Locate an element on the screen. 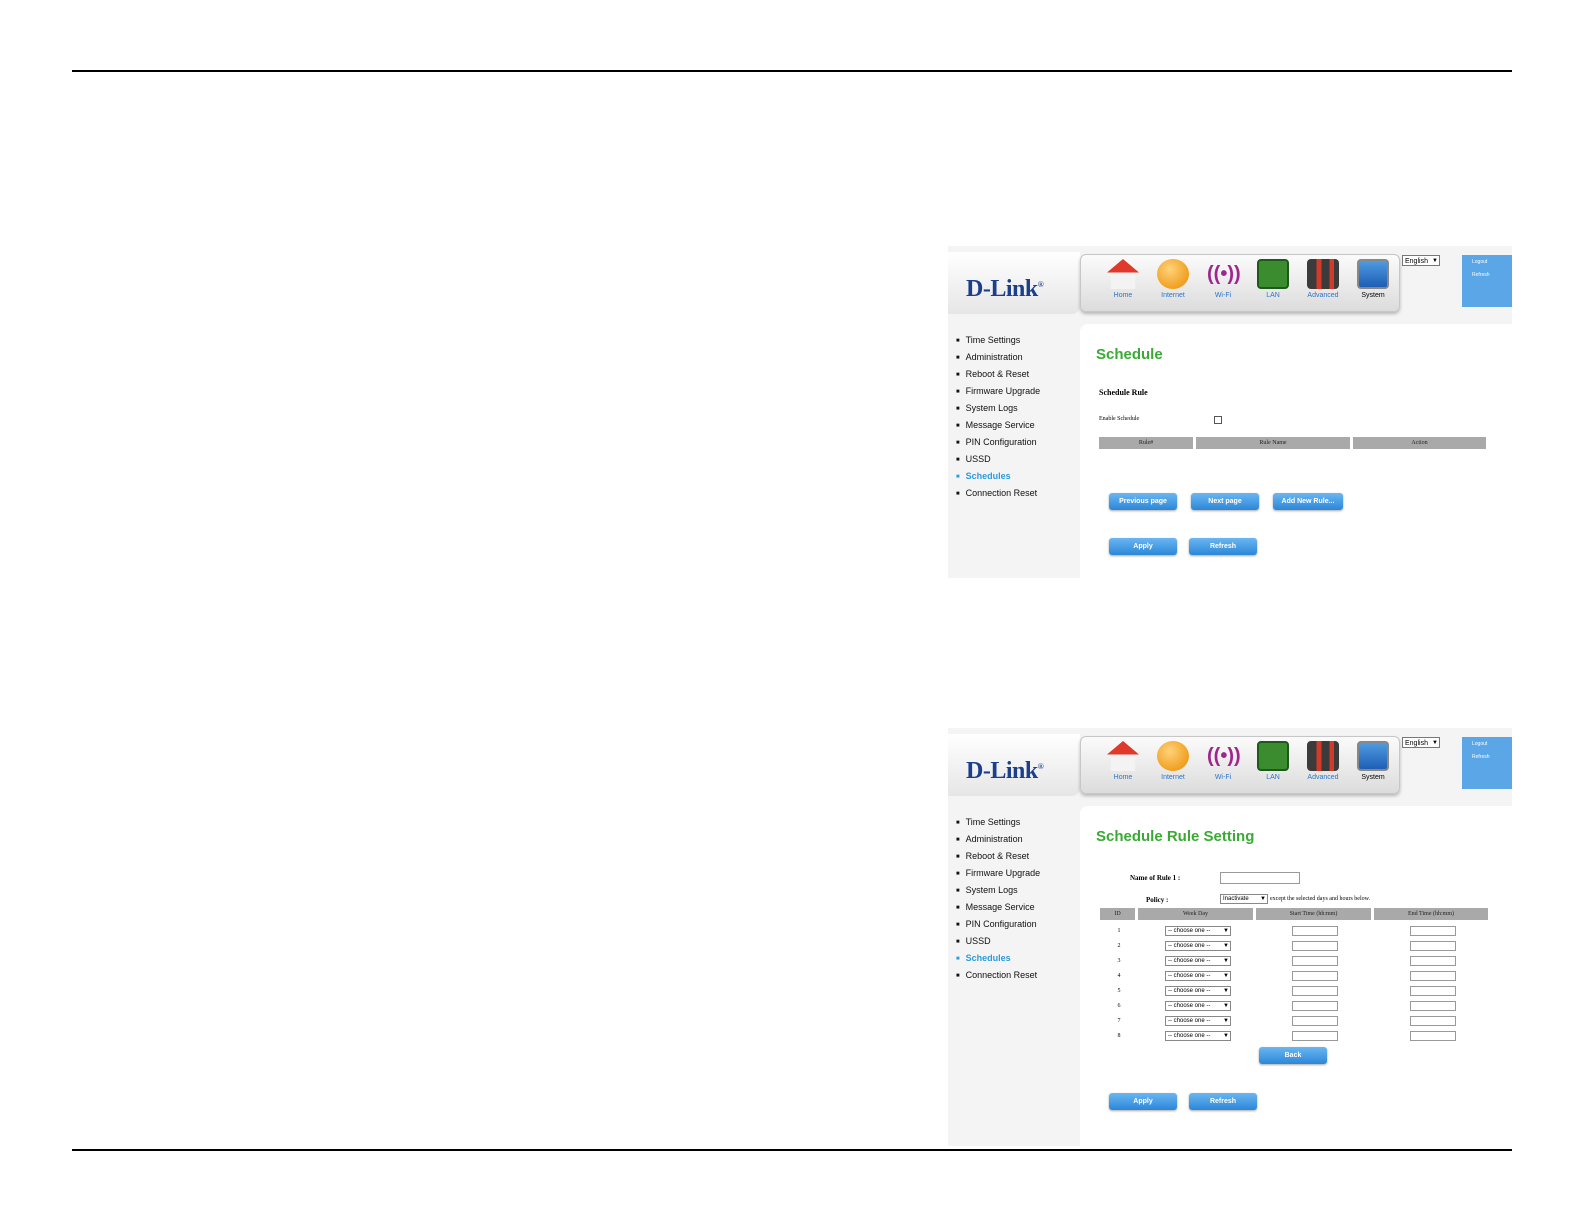  next-page-button: Next page is located at coordinates (1225, 501).